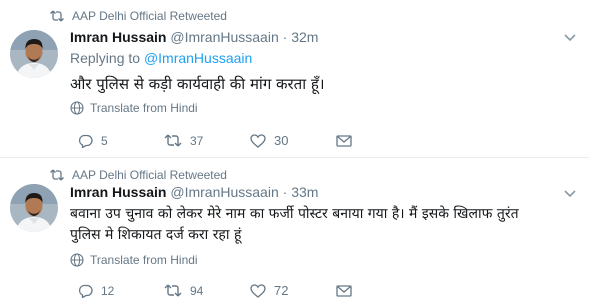  Describe the element at coordinates (293, 290) in the screenshot. I see `like-button: 72` at that location.